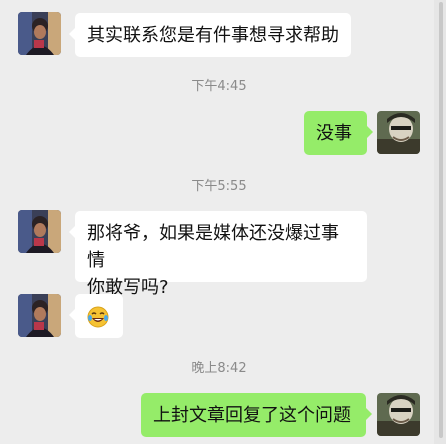  I want to click on timestamp: 下午5:55, so click(219, 186).